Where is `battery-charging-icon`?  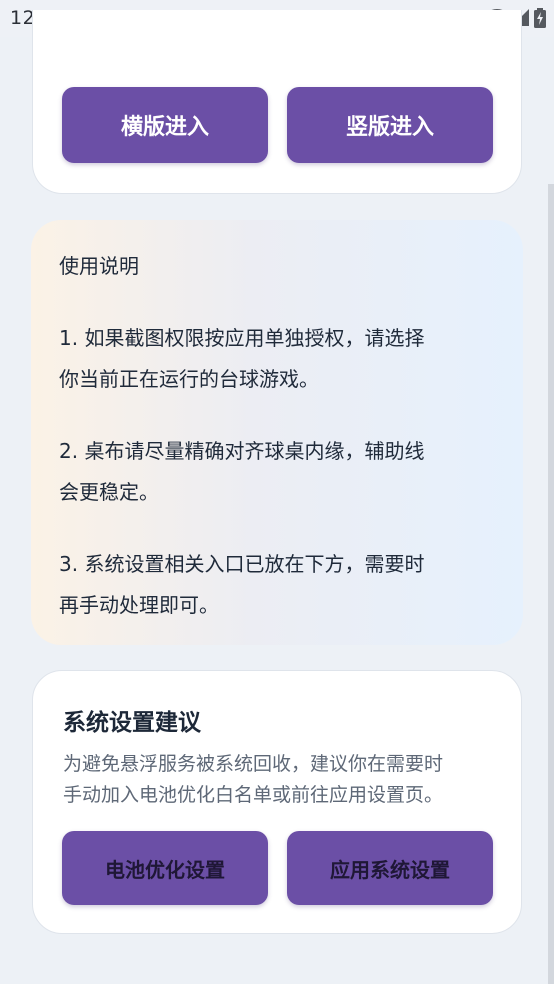
battery-charging-icon is located at coordinates (540, 18).